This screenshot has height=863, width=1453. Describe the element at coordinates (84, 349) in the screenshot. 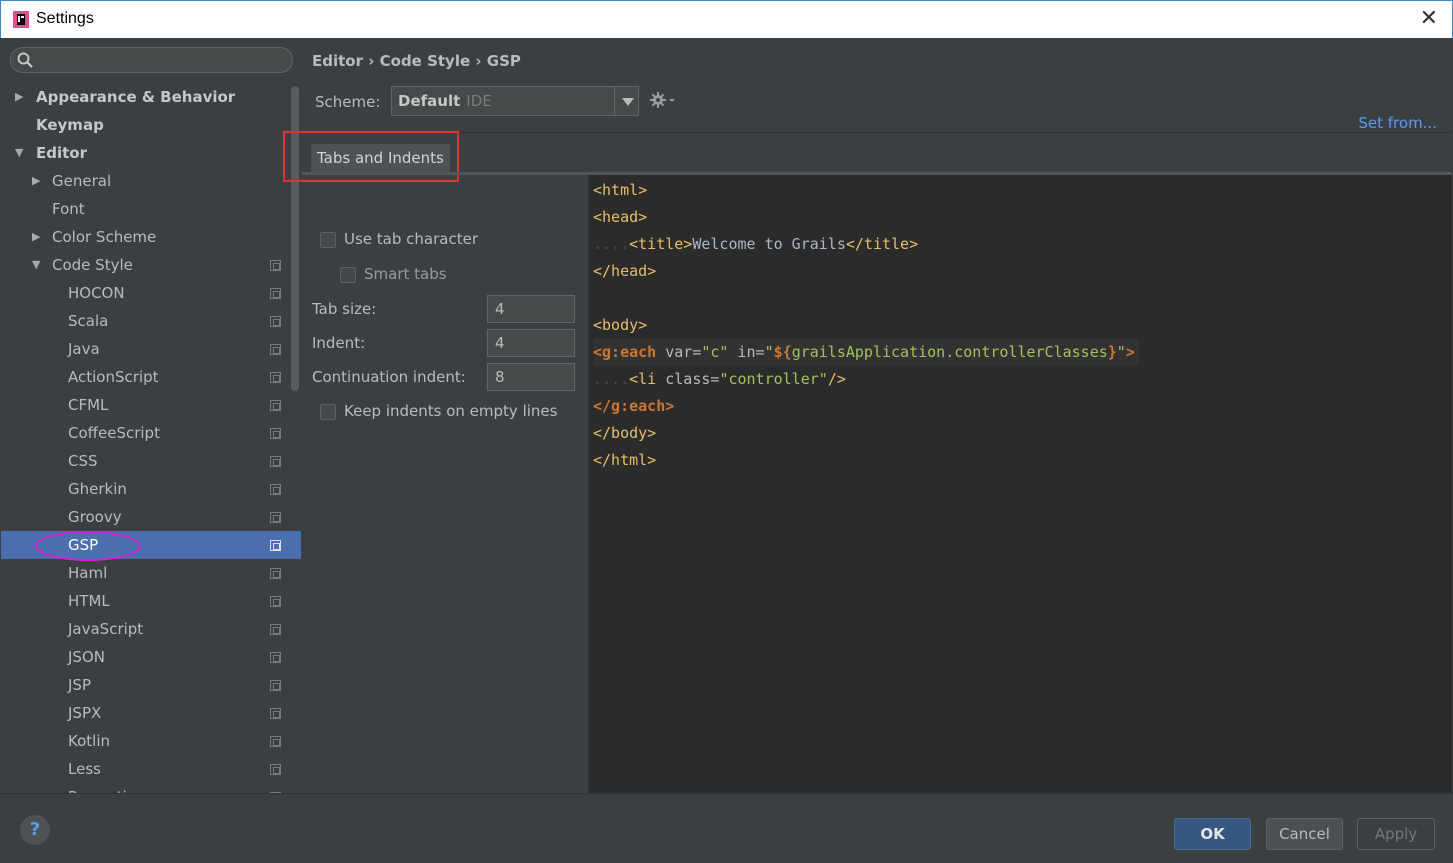

I see `sidebar-item-label: Java` at that location.